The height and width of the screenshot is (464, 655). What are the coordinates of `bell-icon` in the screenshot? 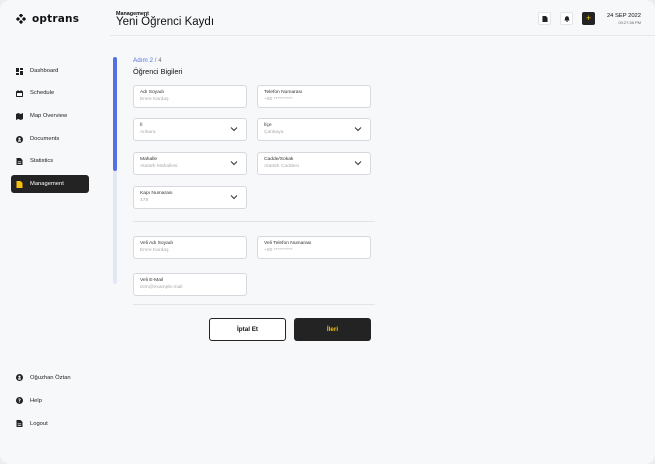 It's located at (566, 18).